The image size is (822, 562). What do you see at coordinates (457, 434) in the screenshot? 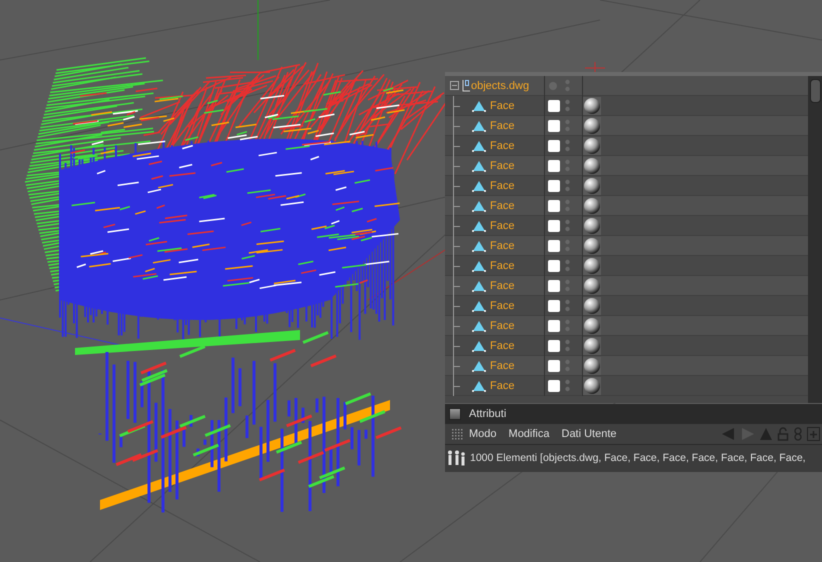
I see `dotted-grid-icon` at bounding box center [457, 434].